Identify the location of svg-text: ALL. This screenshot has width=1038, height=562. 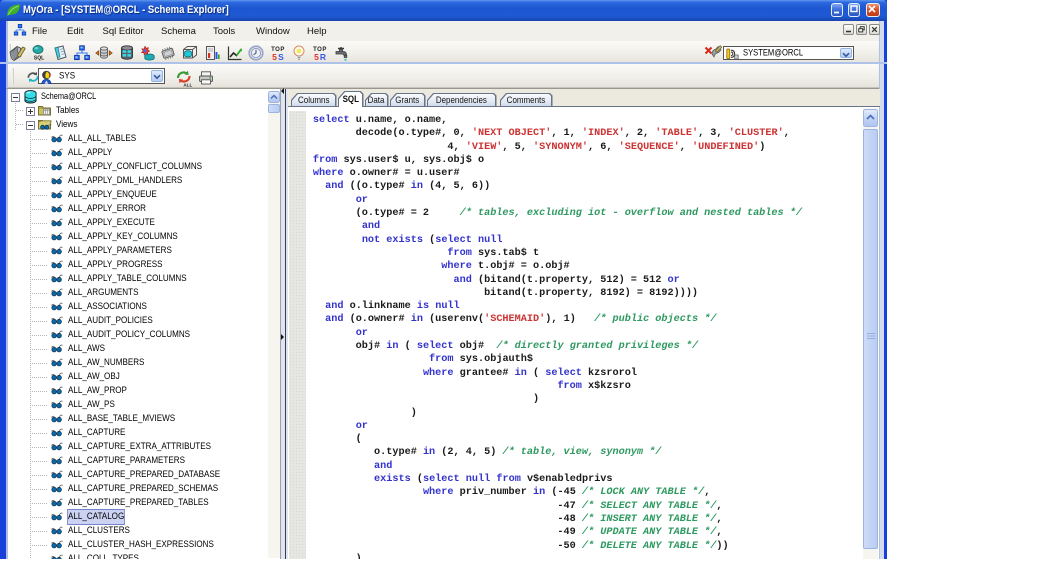
(187, 84).